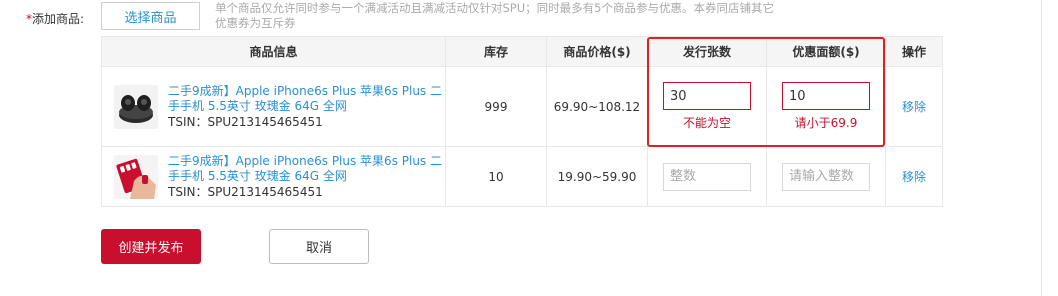 This screenshot has width=1058, height=296. What do you see at coordinates (597, 176) in the screenshot?
I see `price-cell: 19.90~59.90` at bounding box center [597, 176].